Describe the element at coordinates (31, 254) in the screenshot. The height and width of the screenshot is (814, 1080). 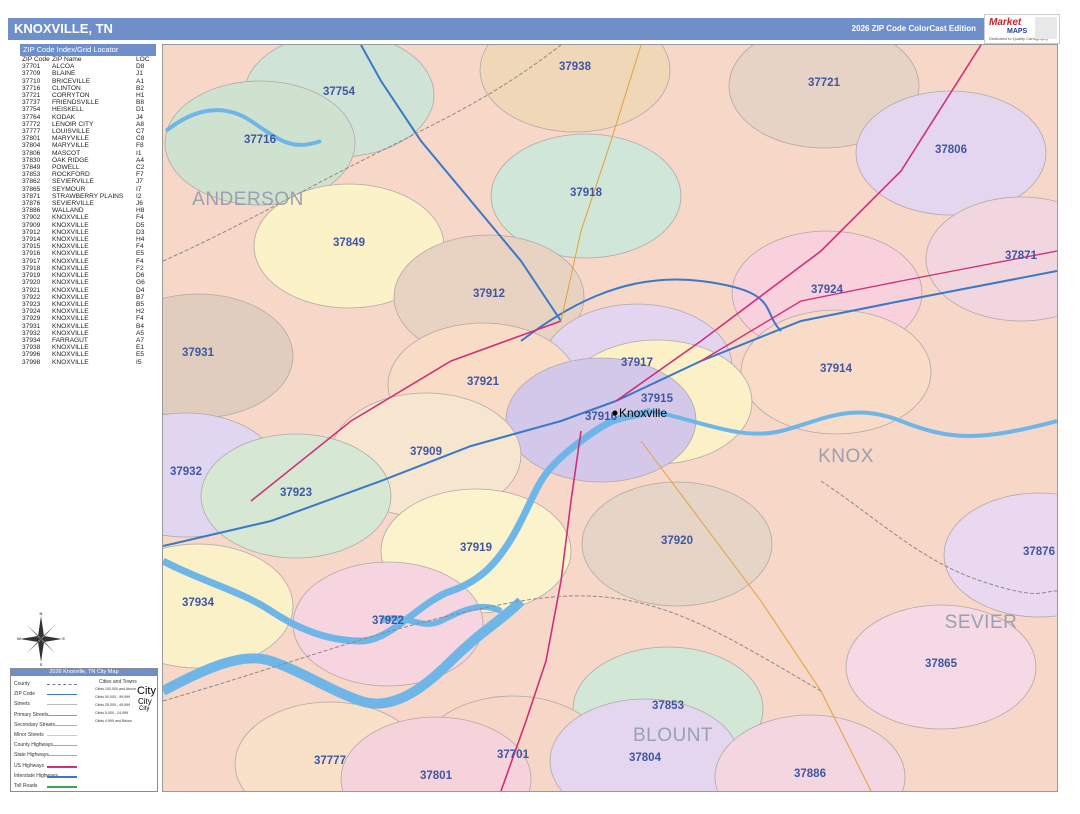
I see `zip-code-cell: 37916` at that location.